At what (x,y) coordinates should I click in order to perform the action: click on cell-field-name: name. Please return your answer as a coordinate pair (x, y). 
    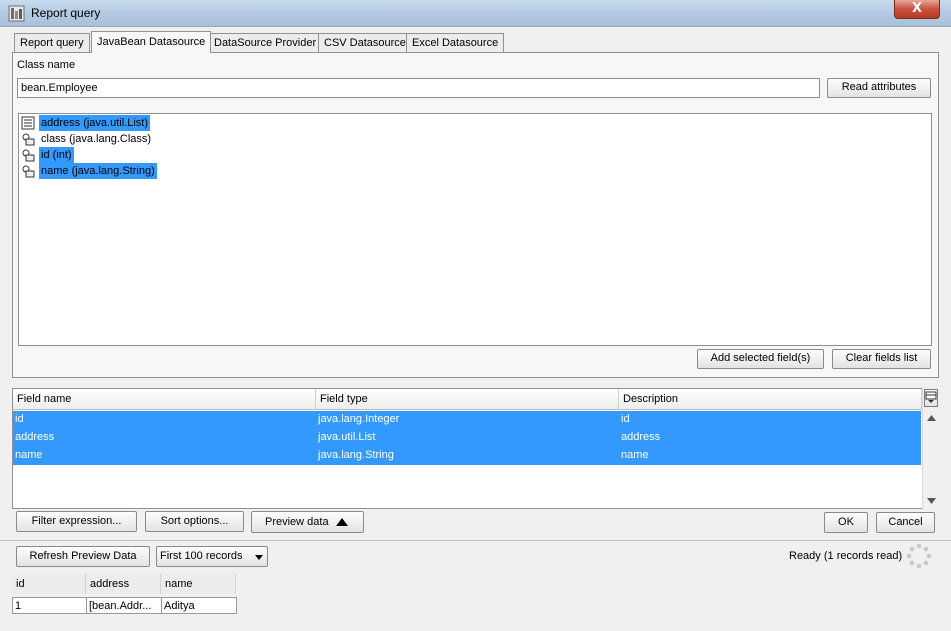
    Looking at the image, I should click on (29, 455).